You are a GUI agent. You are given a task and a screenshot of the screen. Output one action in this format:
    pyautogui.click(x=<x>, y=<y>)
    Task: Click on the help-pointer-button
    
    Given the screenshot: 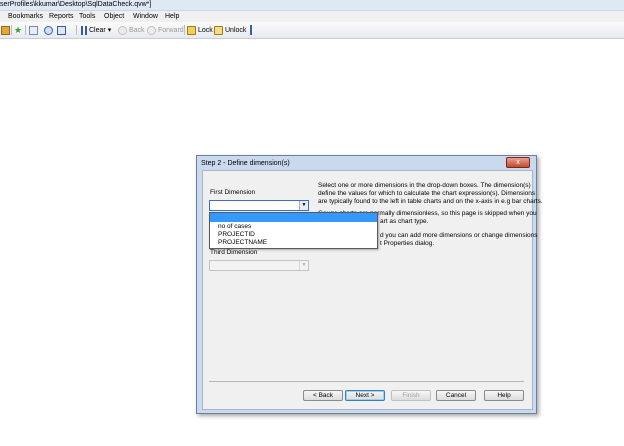 What is the action you would take?
    pyautogui.click(x=62, y=30)
    